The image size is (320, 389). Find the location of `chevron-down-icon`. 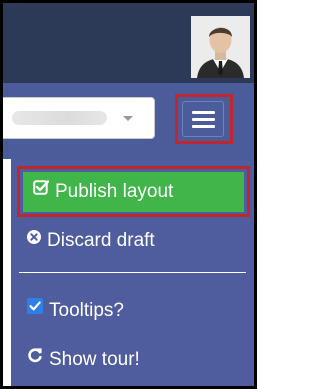

chevron-down-icon is located at coordinates (128, 118).